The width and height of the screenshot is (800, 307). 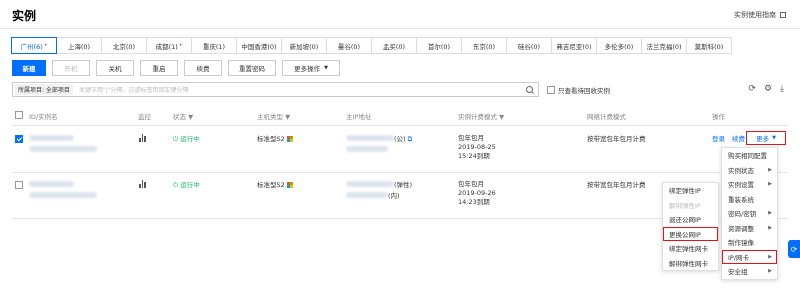 I want to click on renew-button: 续费, so click(x=203, y=68).